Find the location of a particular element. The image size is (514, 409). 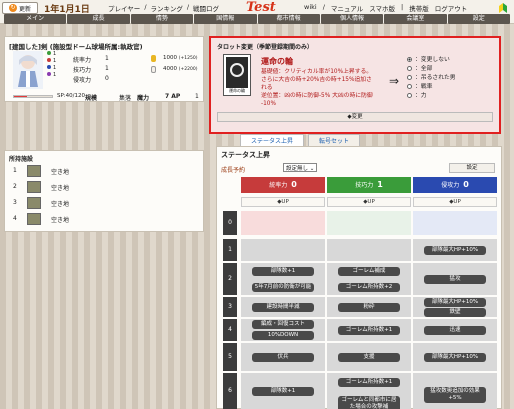

row-level-number: 2 is located at coordinates (230, 279).